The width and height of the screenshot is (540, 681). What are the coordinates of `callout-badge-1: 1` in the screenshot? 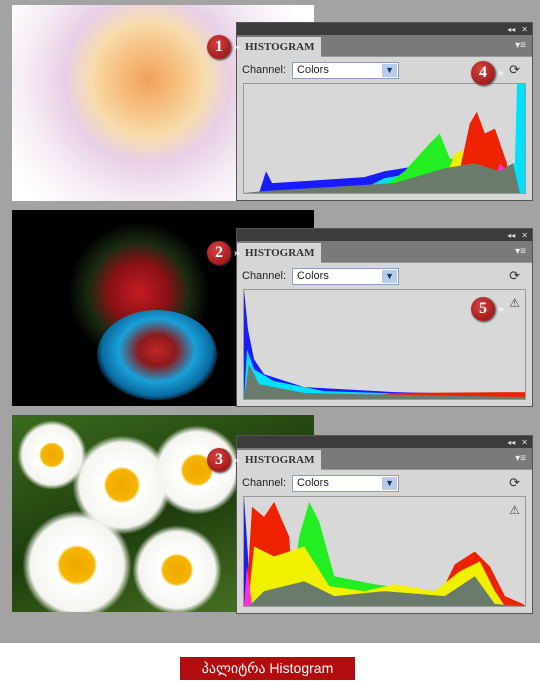 It's located at (223, 46).